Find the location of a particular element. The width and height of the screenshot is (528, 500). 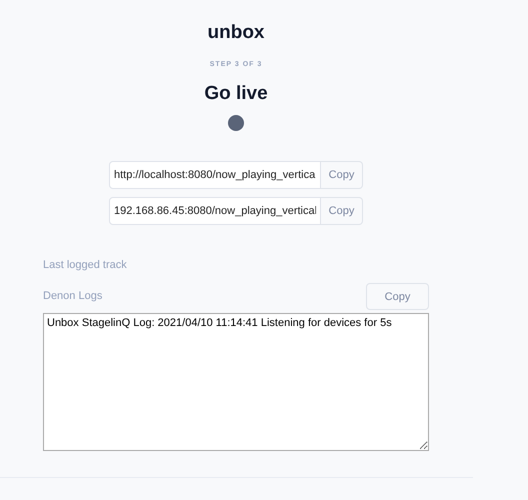

status-dot-icon is located at coordinates (236, 123).